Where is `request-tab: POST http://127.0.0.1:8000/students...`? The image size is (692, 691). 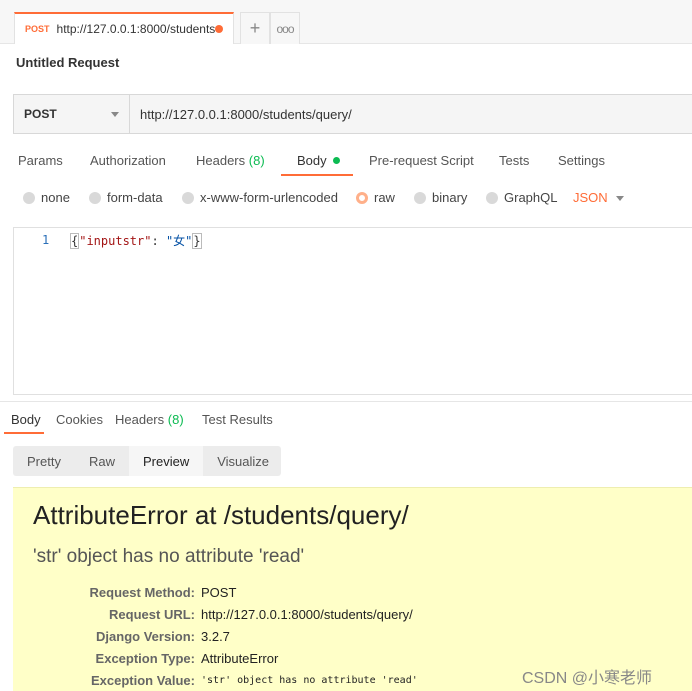 request-tab: POST http://127.0.0.1:8000/students... is located at coordinates (124, 28).